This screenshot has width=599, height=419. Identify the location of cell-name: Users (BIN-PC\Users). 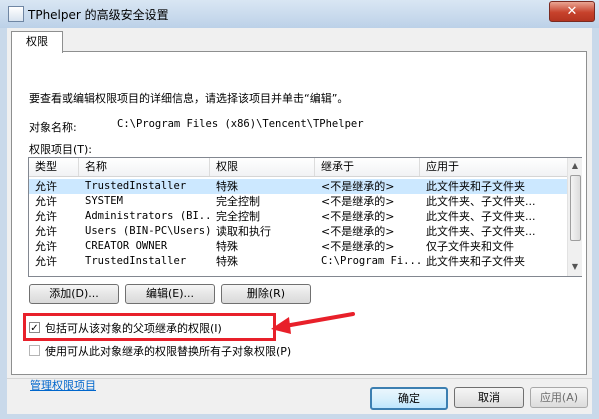
(147, 231).